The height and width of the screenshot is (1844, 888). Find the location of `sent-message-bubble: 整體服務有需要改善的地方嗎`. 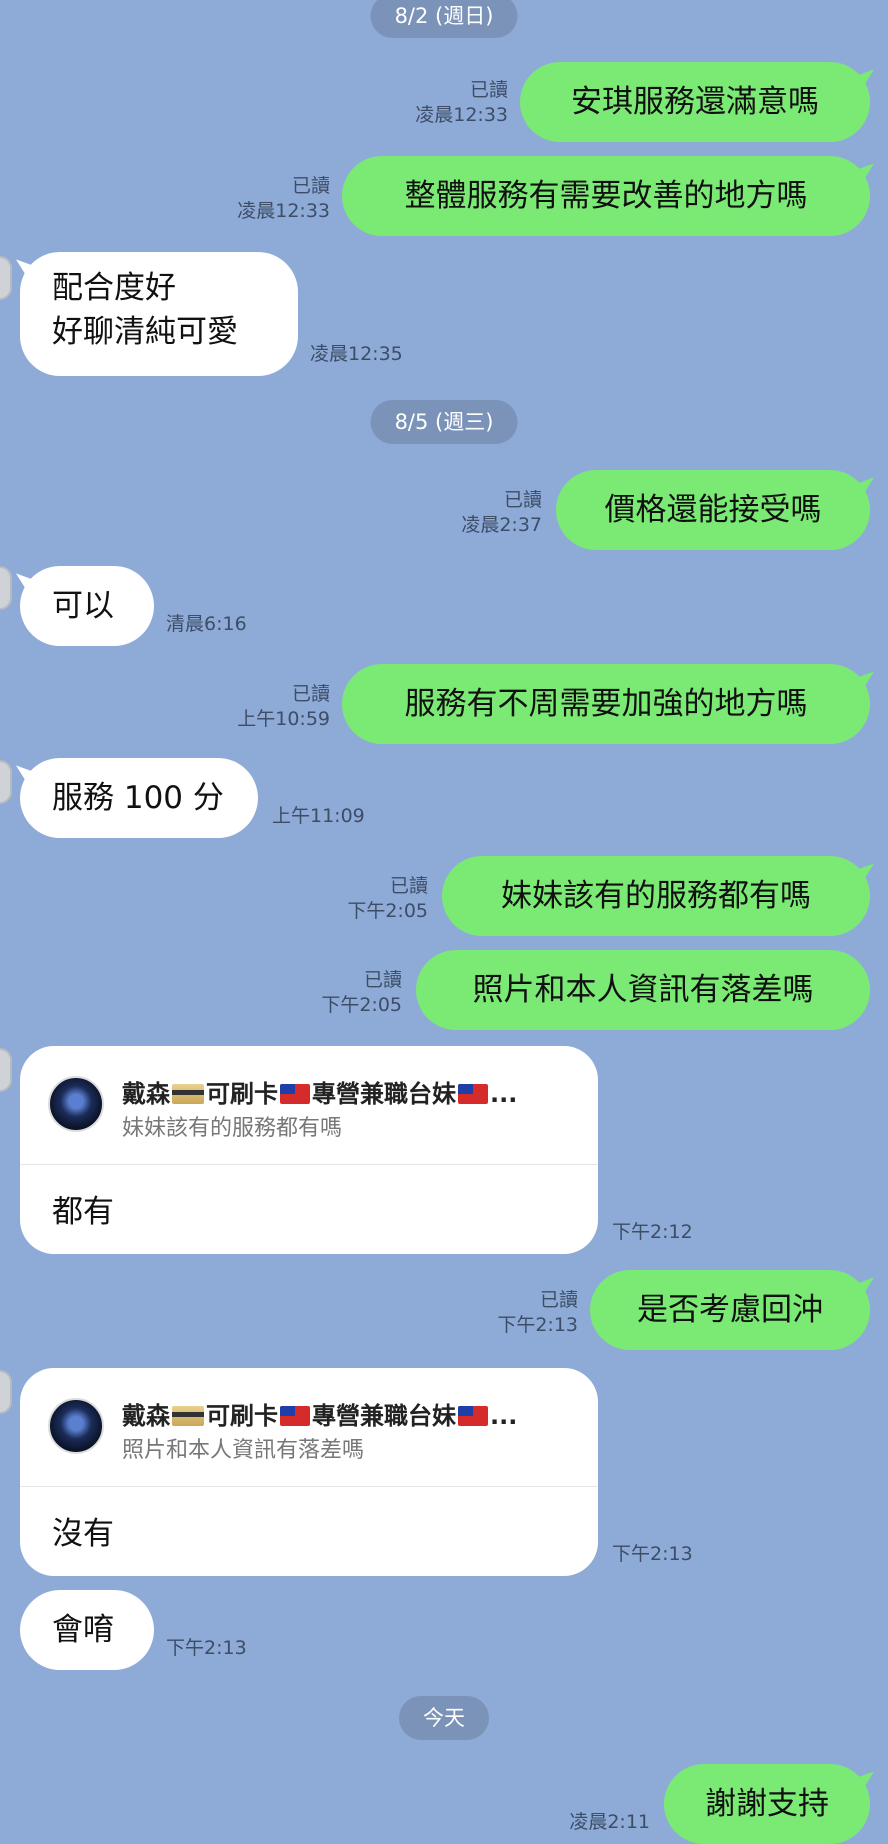

sent-message-bubble: 整體服務有需要改善的地方嗎 is located at coordinates (610, 196).